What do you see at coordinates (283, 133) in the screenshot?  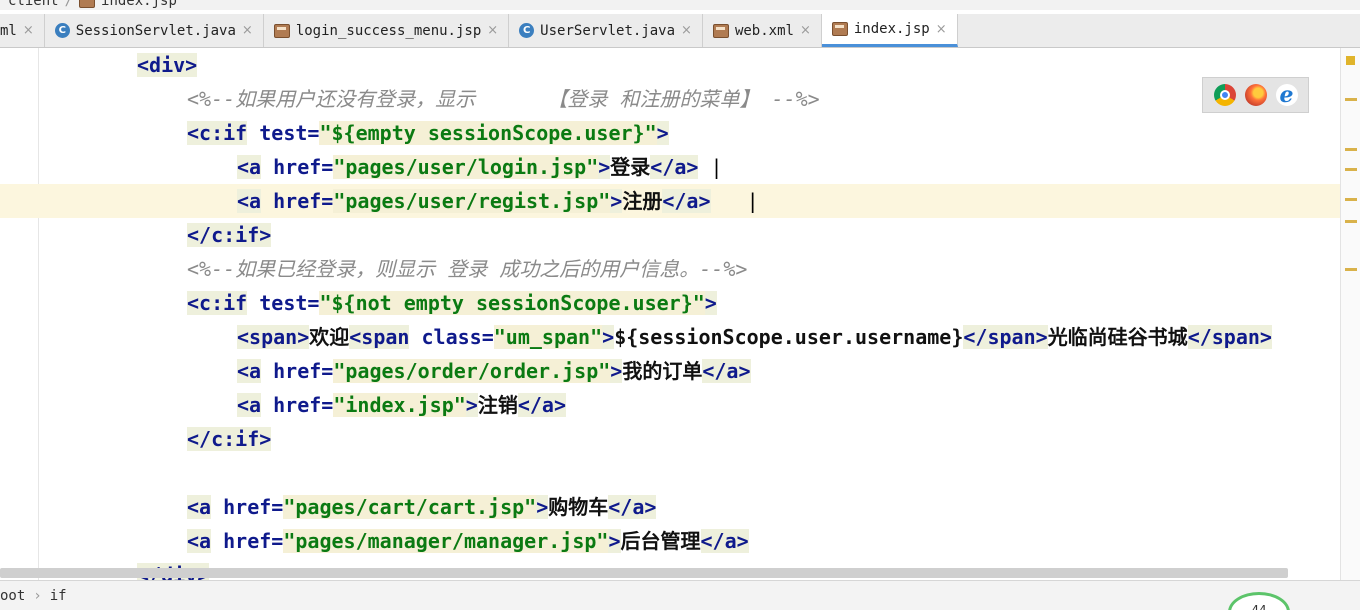 I see `code-token: test=` at bounding box center [283, 133].